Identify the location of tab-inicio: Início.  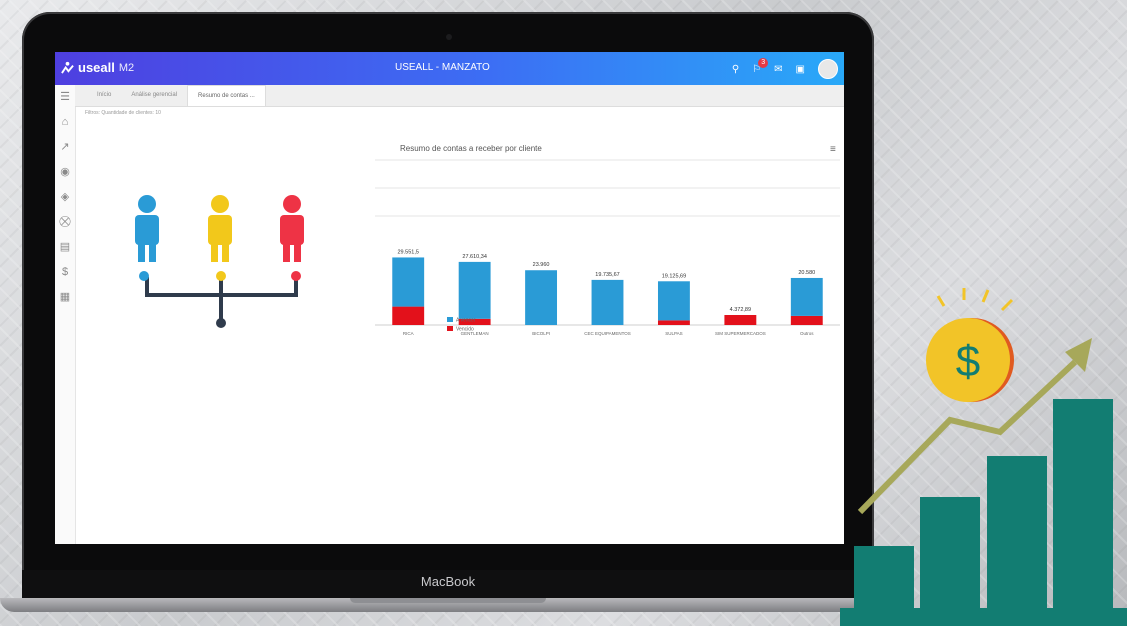
(104, 95).